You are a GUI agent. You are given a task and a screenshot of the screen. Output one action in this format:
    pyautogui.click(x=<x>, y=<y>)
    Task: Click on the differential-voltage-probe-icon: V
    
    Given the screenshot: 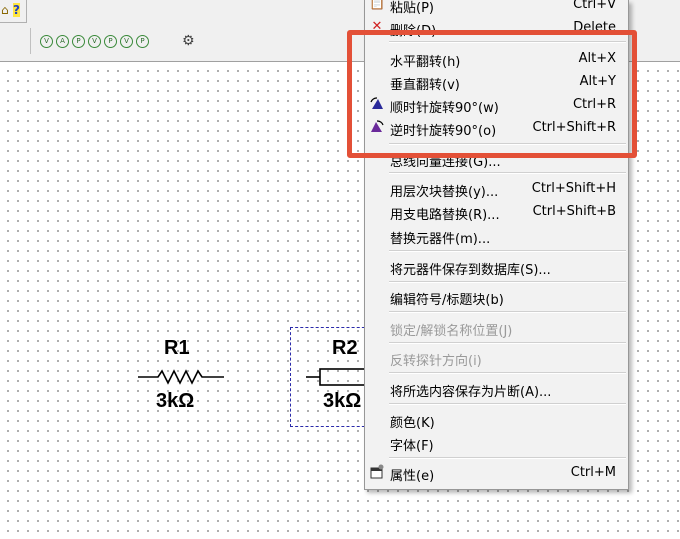 What is the action you would take?
    pyautogui.click(x=94, y=41)
    